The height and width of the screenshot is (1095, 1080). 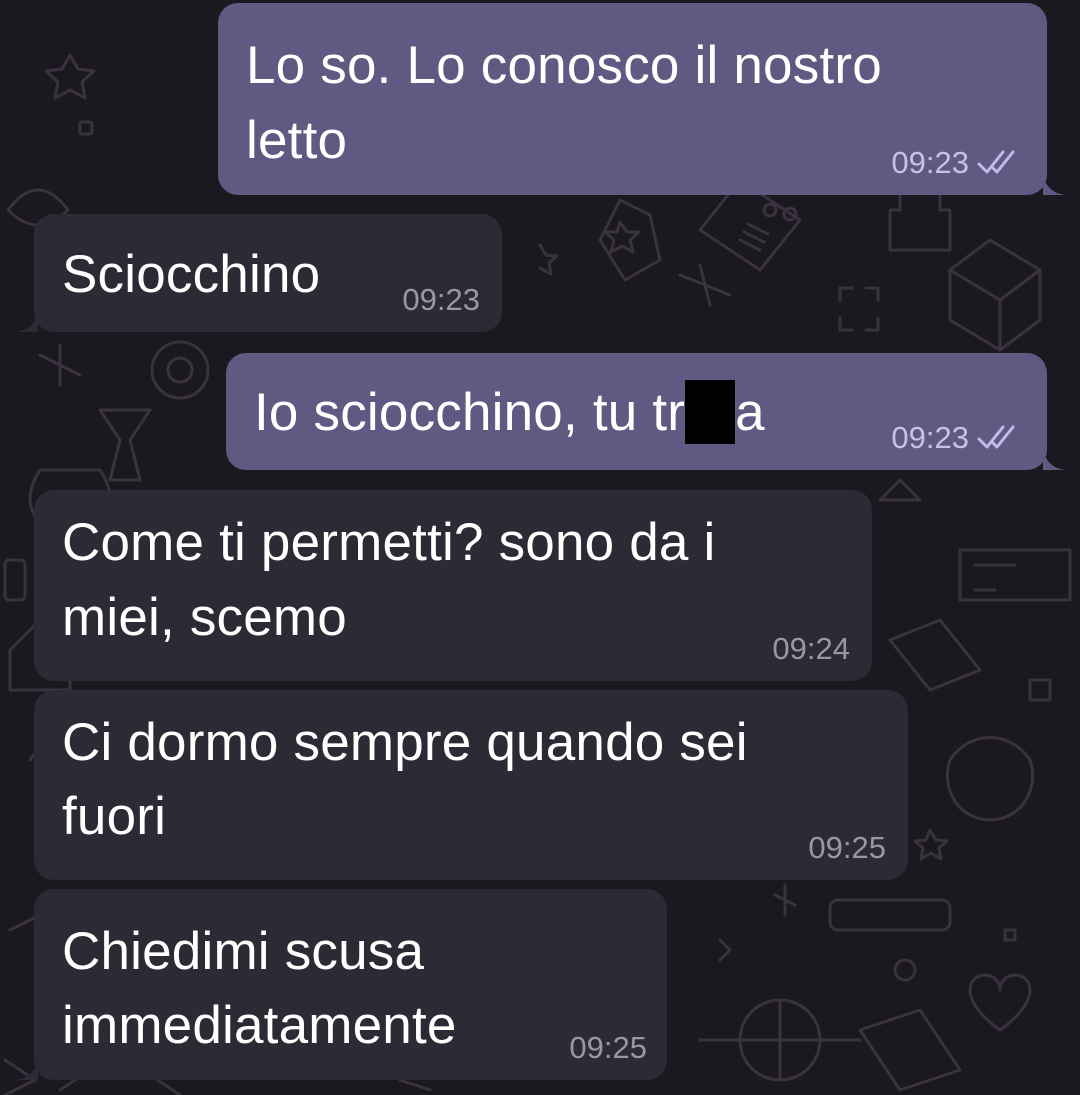 What do you see at coordinates (204, 617) in the screenshot?
I see `message-text-line: miei, scemo` at bounding box center [204, 617].